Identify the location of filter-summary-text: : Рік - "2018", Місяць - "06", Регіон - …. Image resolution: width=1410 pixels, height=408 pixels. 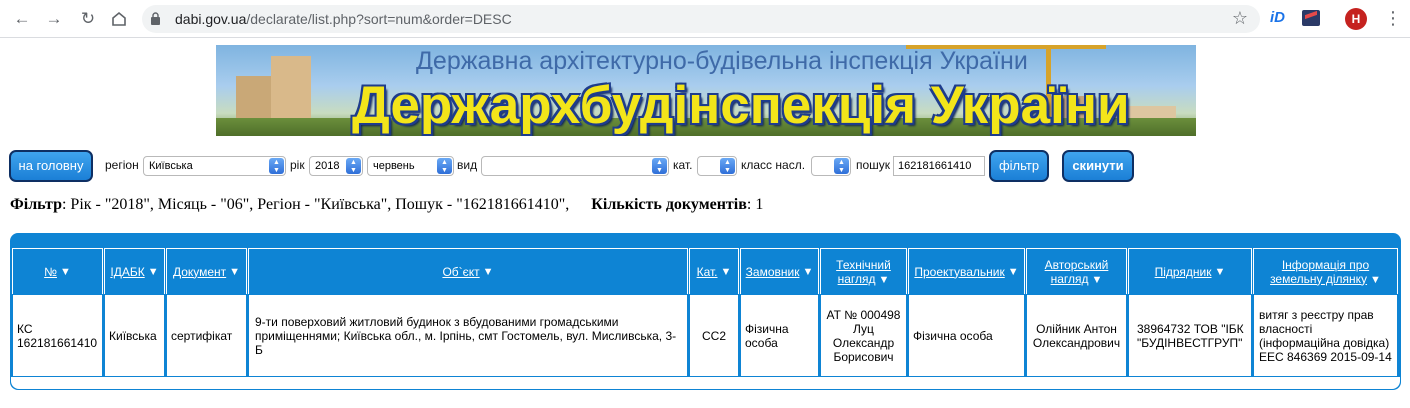
(315, 204).